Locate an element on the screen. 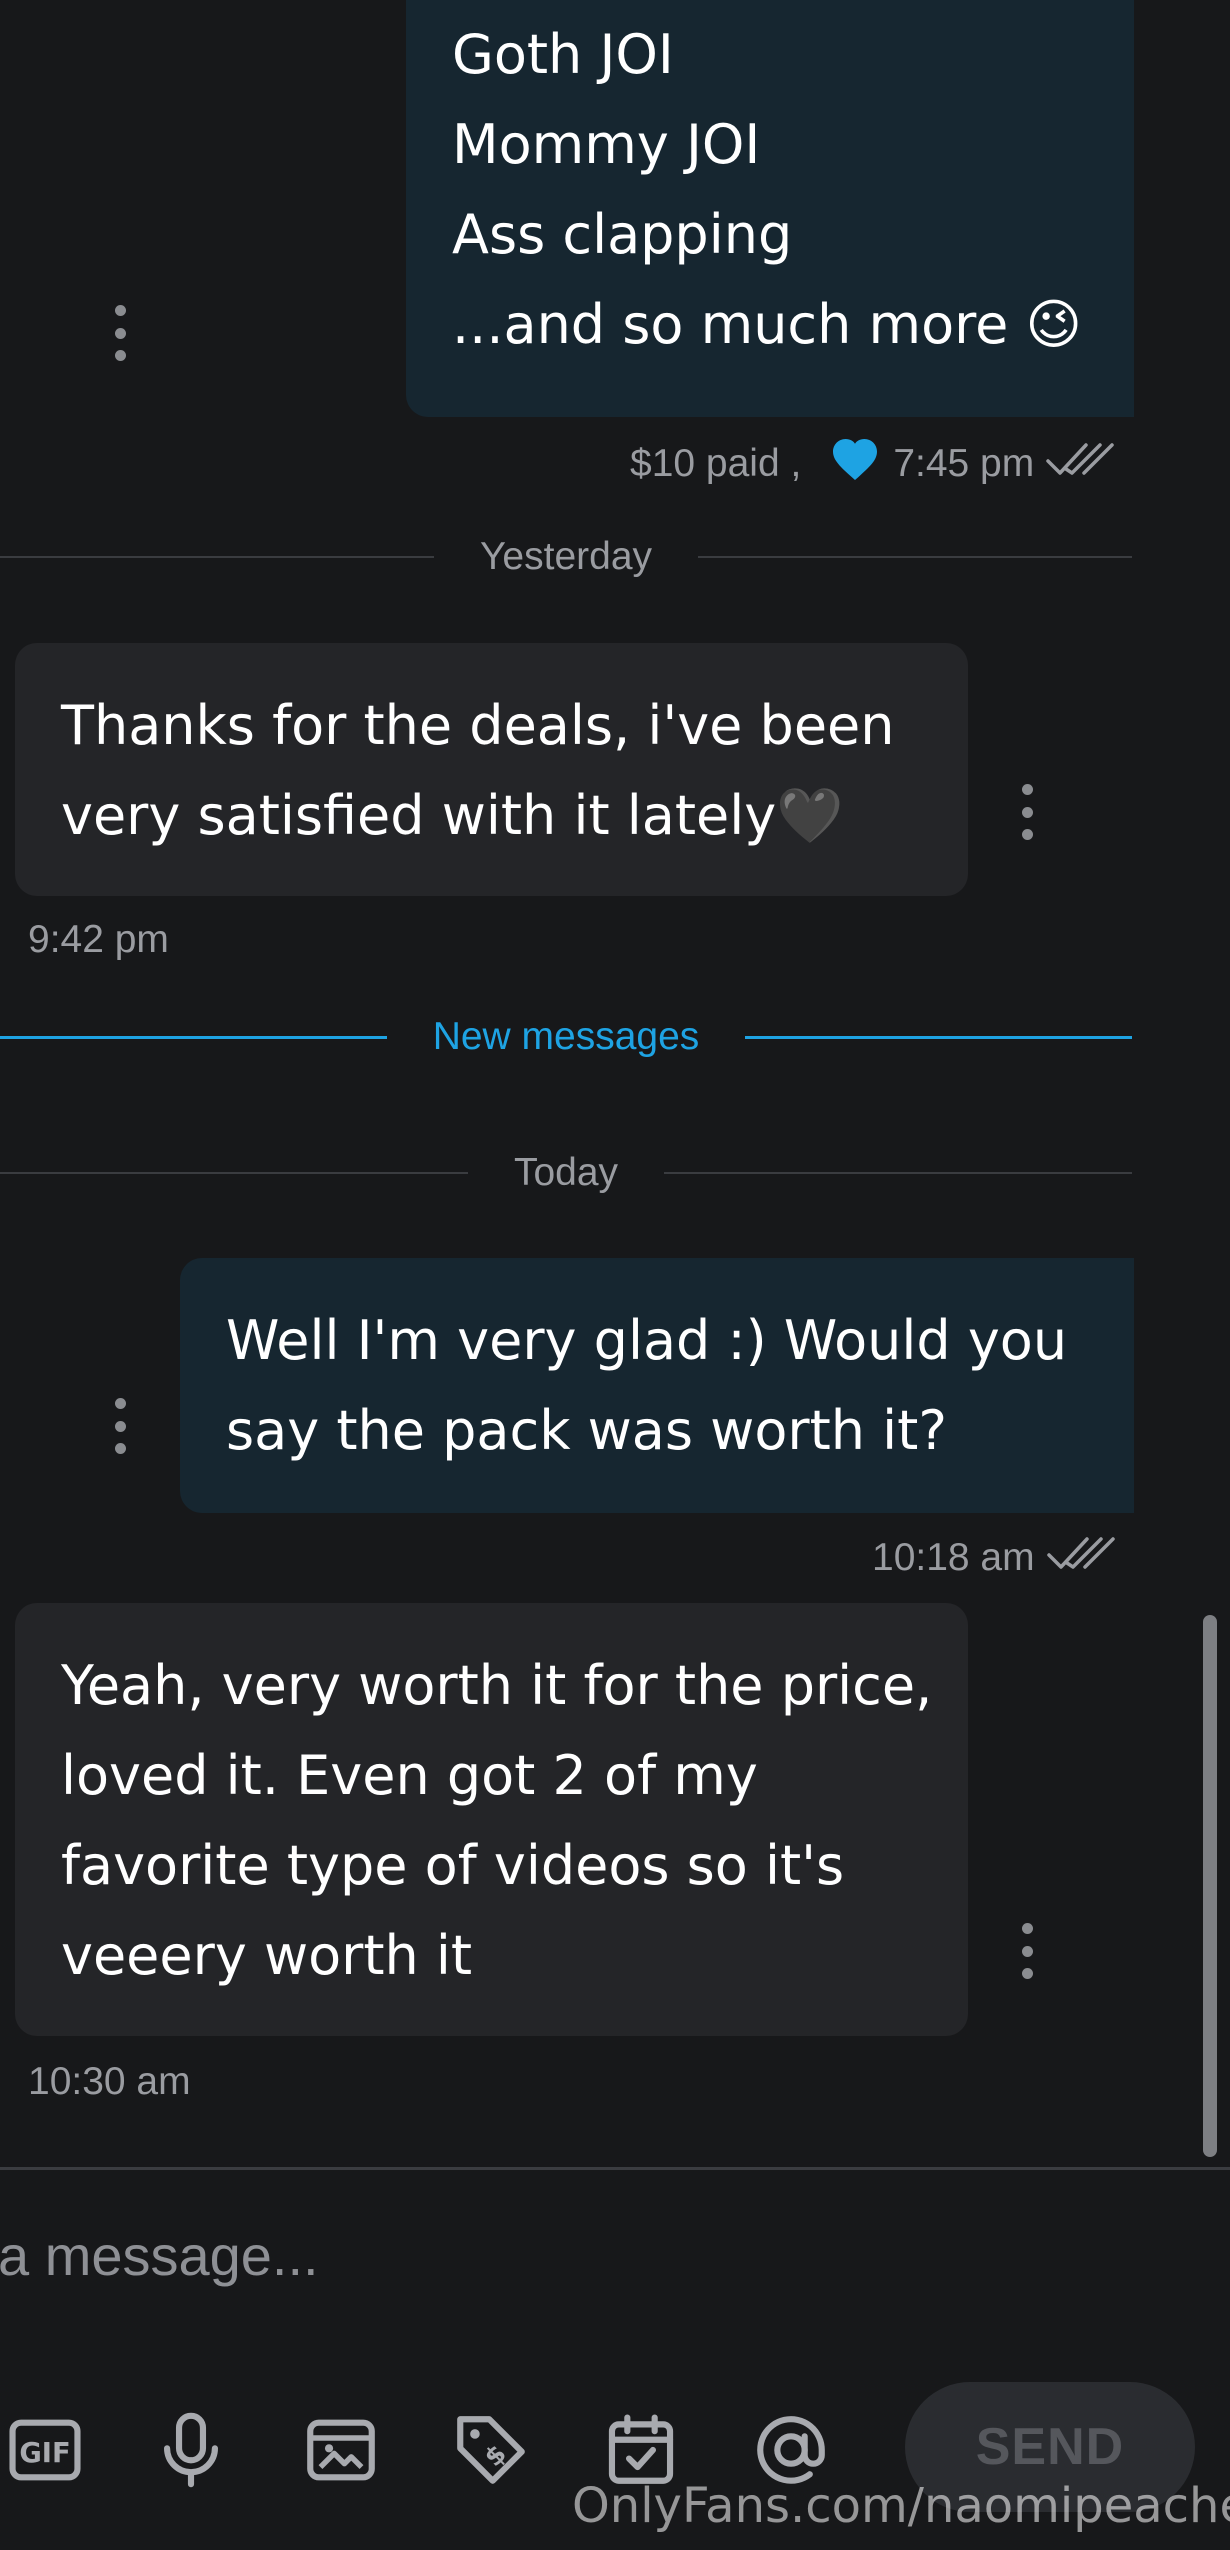 The width and height of the screenshot is (1230, 2550). message-meta: 10:30 am is located at coordinates (109, 2082).